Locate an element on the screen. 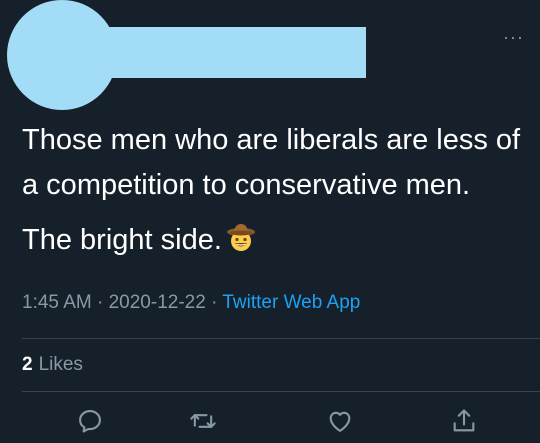 This screenshot has height=443, width=540. tweet-time: 1:45 AM is located at coordinates (57, 302).